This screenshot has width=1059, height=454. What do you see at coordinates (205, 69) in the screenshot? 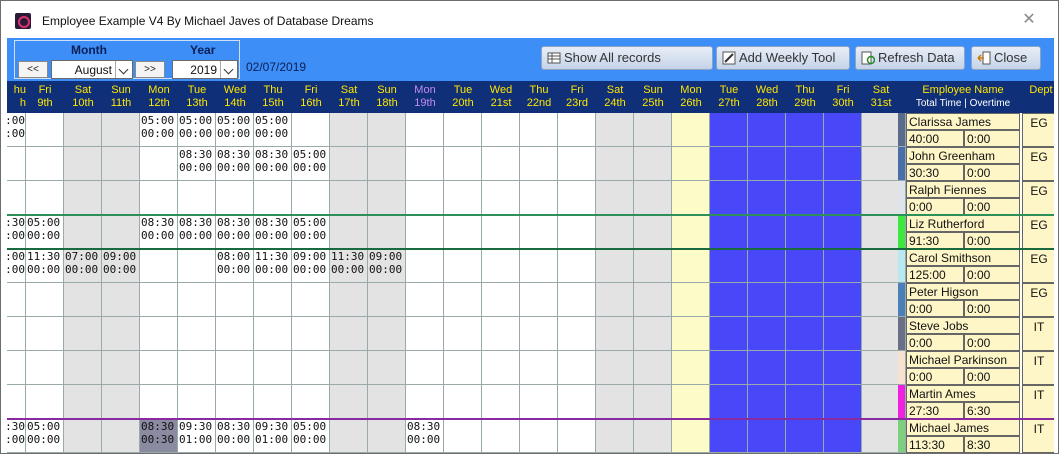
I see `year-select: 2019` at bounding box center [205, 69].